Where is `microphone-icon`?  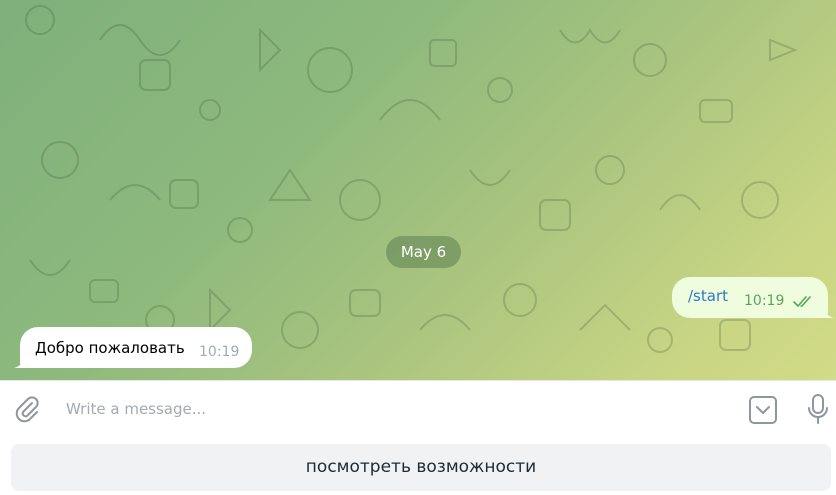 microphone-icon is located at coordinates (818, 409).